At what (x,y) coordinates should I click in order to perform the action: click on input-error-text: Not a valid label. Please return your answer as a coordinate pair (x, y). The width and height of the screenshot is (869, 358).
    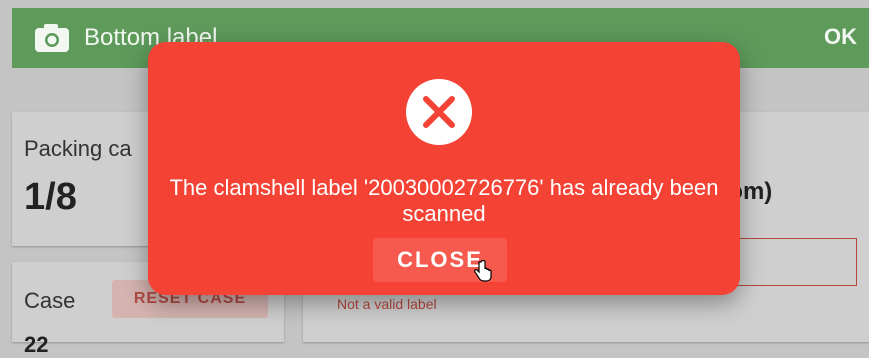
    Looking at the image, I should click on (387, 304).